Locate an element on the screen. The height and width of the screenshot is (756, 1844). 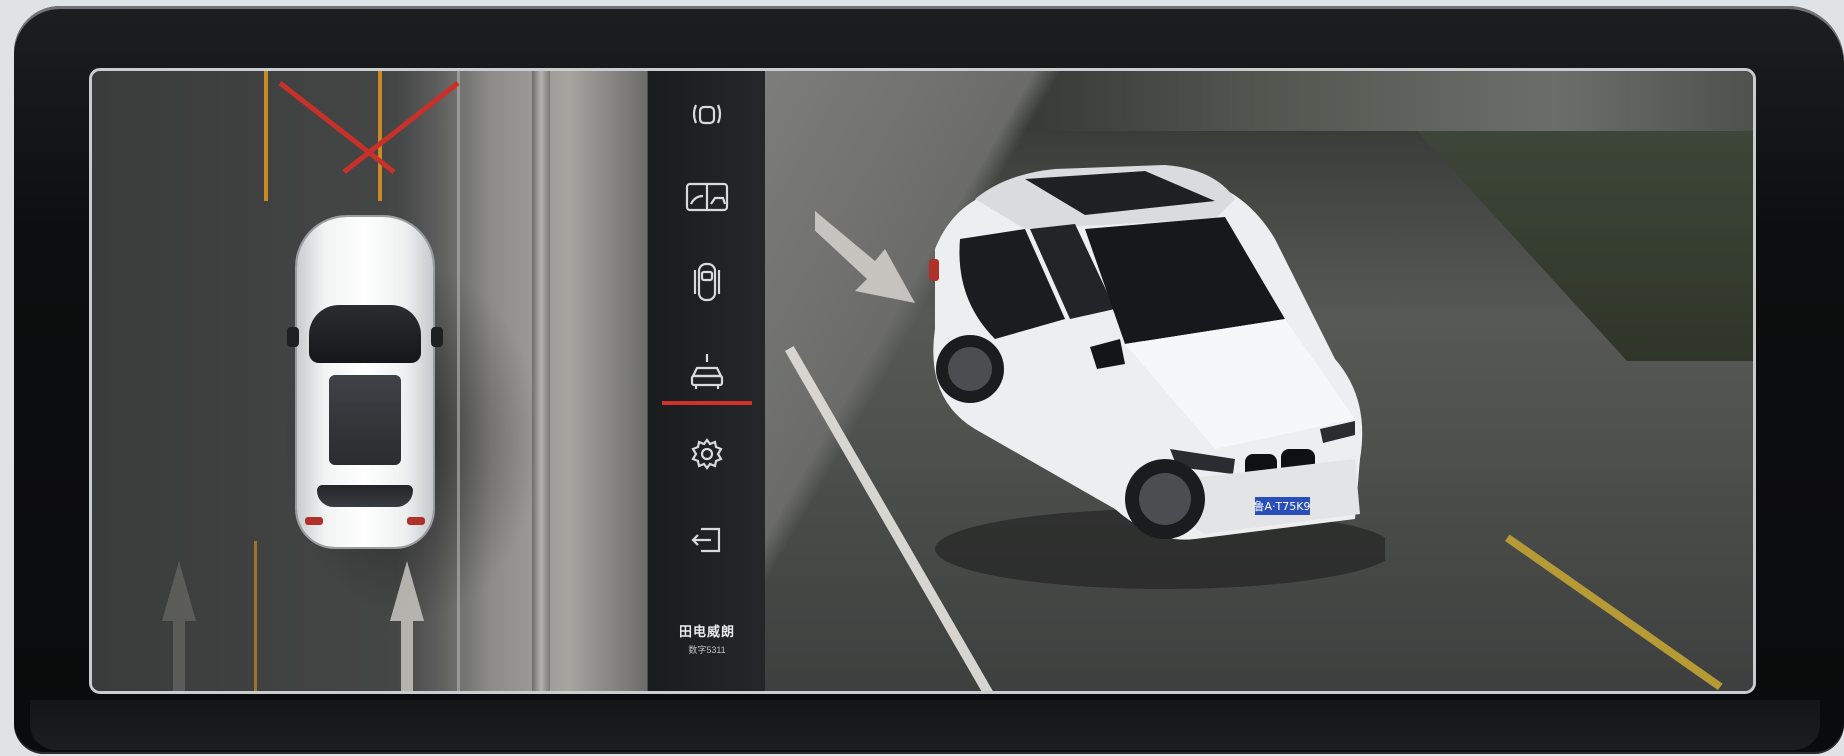
top-view-button is located at coordinates (707, 282).